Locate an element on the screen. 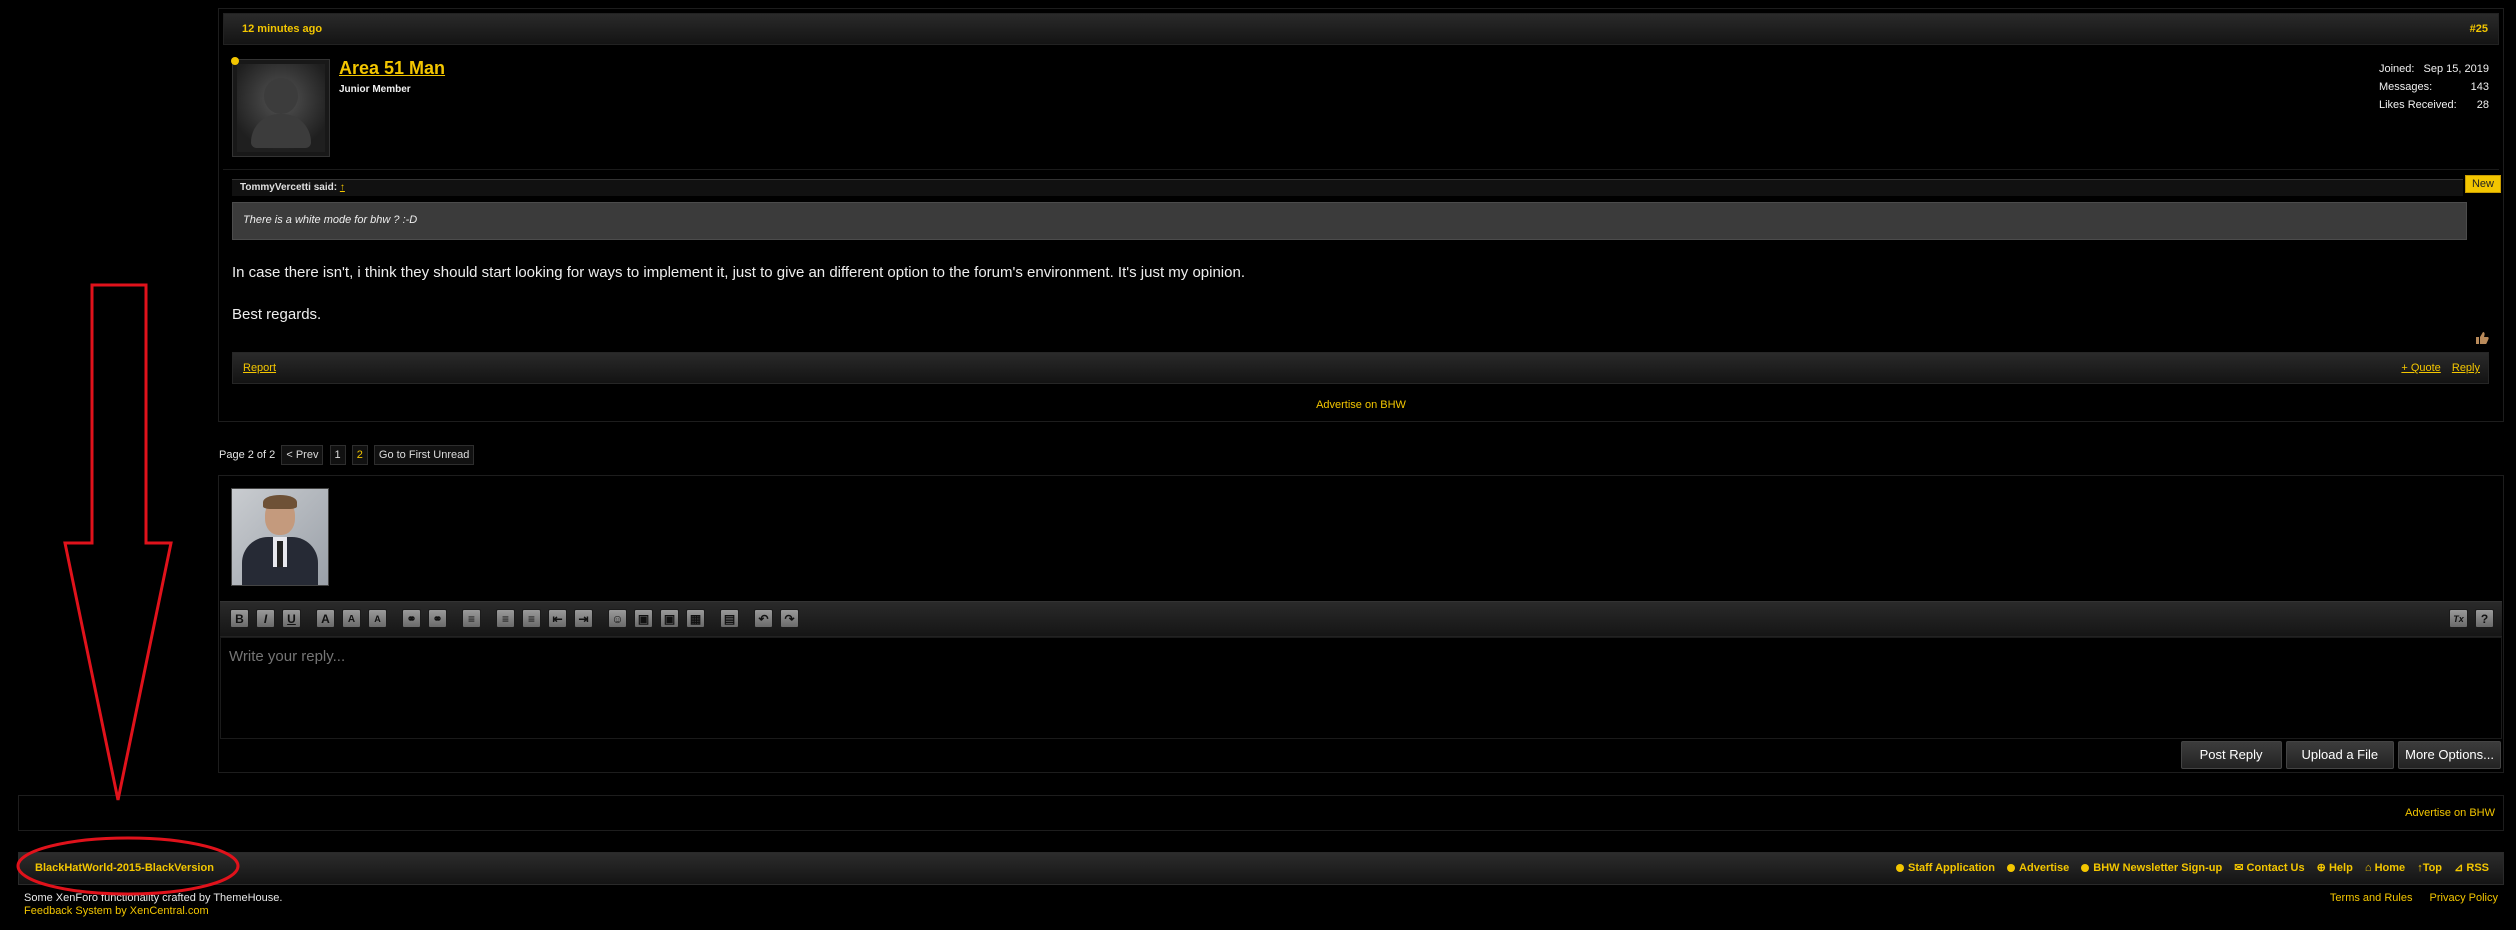 The height and width of the screenshot is (930, 2516). link-icon: ⚭ is located at coordinates (411, 618).